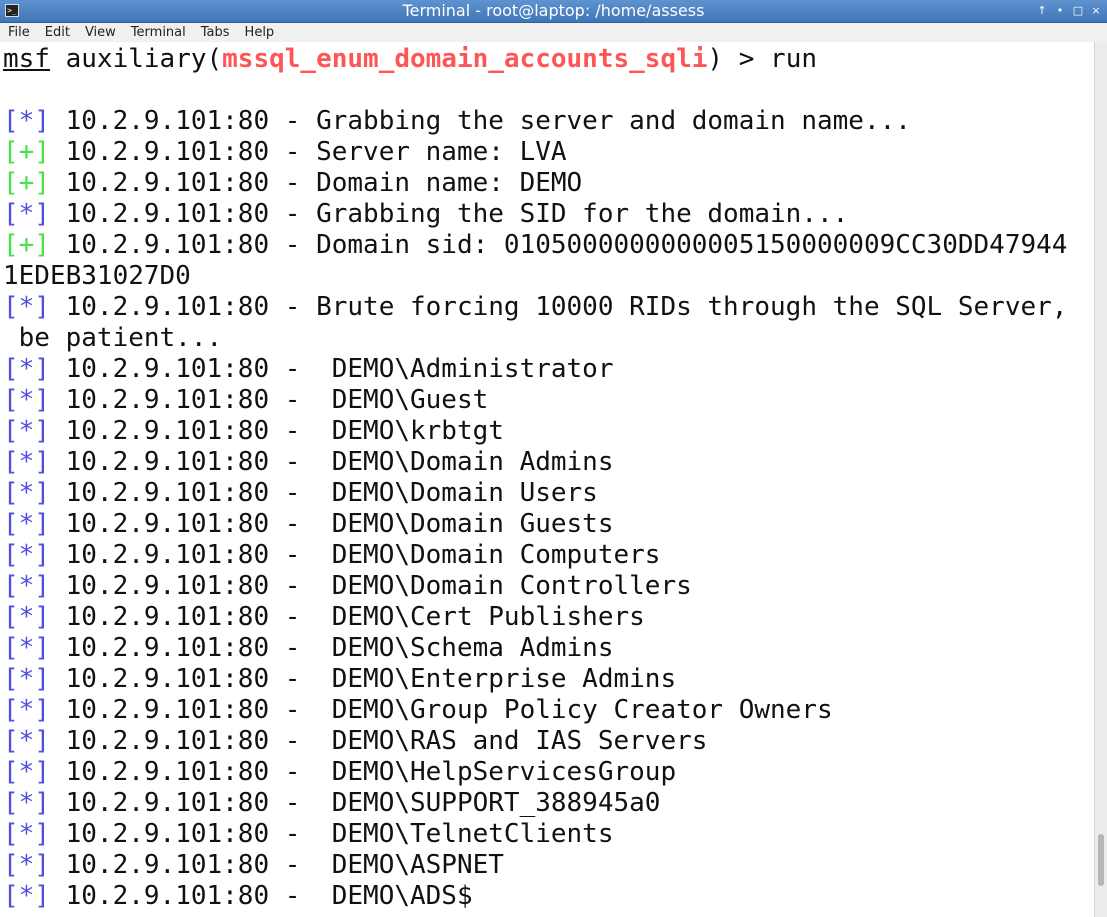  Describe the element at coordinates (762, 59) in the screenshot. I see `prompt-command: ) > run` at that location.